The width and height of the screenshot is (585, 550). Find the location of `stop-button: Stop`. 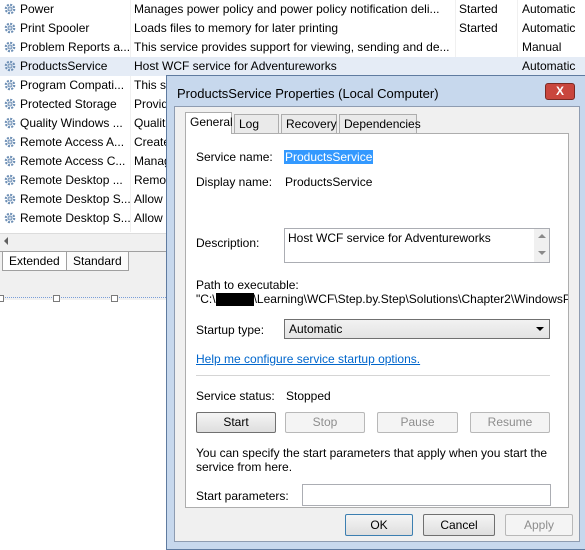

stop-button: Stop is located at coordinates (325, 422).